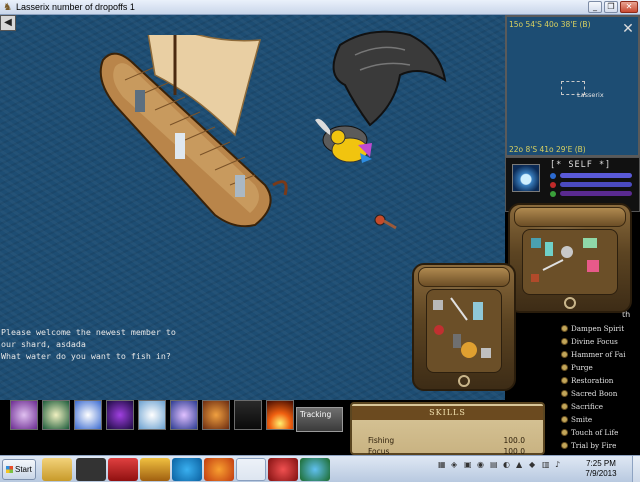 This screenshot has width=640, height=482. I want to click on second-backpack-items-icon, so click(465, 332).